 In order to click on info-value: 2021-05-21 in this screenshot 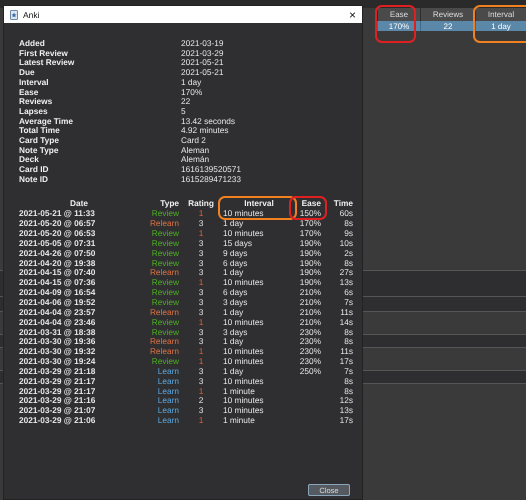, I will do `click(202, 63)`.